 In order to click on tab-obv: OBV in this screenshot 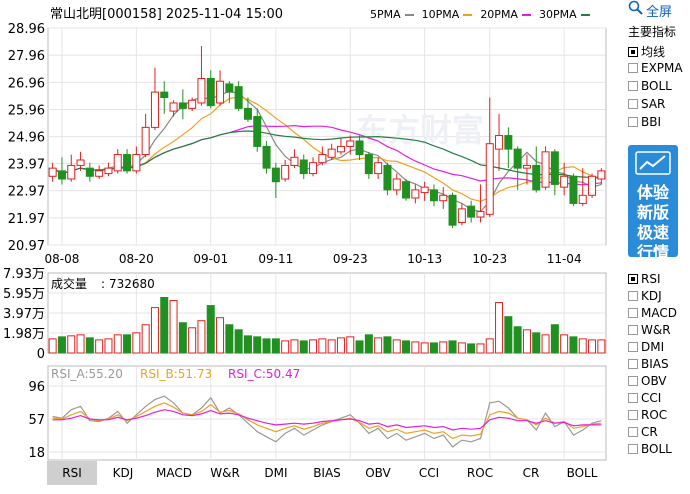, I will do `click(378, 473)`.